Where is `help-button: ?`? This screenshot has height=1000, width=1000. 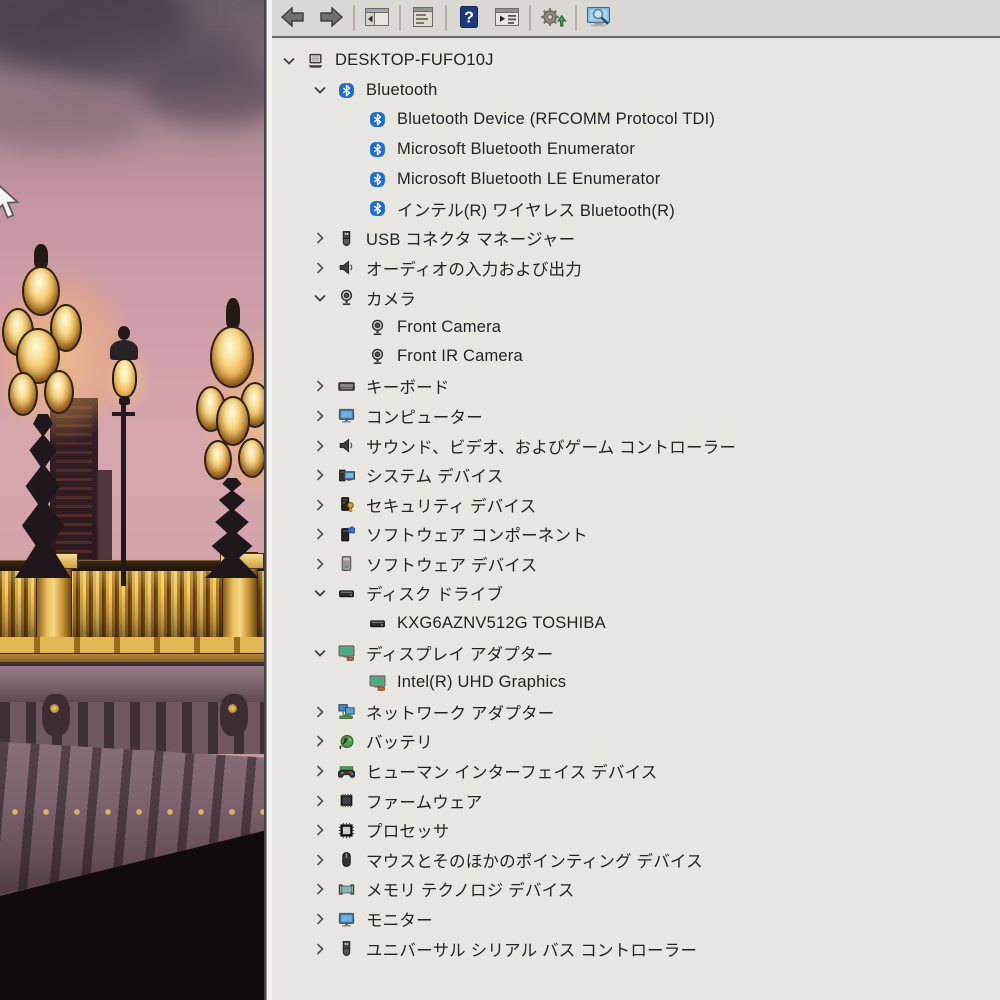 help-button: ? is located at coordinates (469, 18).